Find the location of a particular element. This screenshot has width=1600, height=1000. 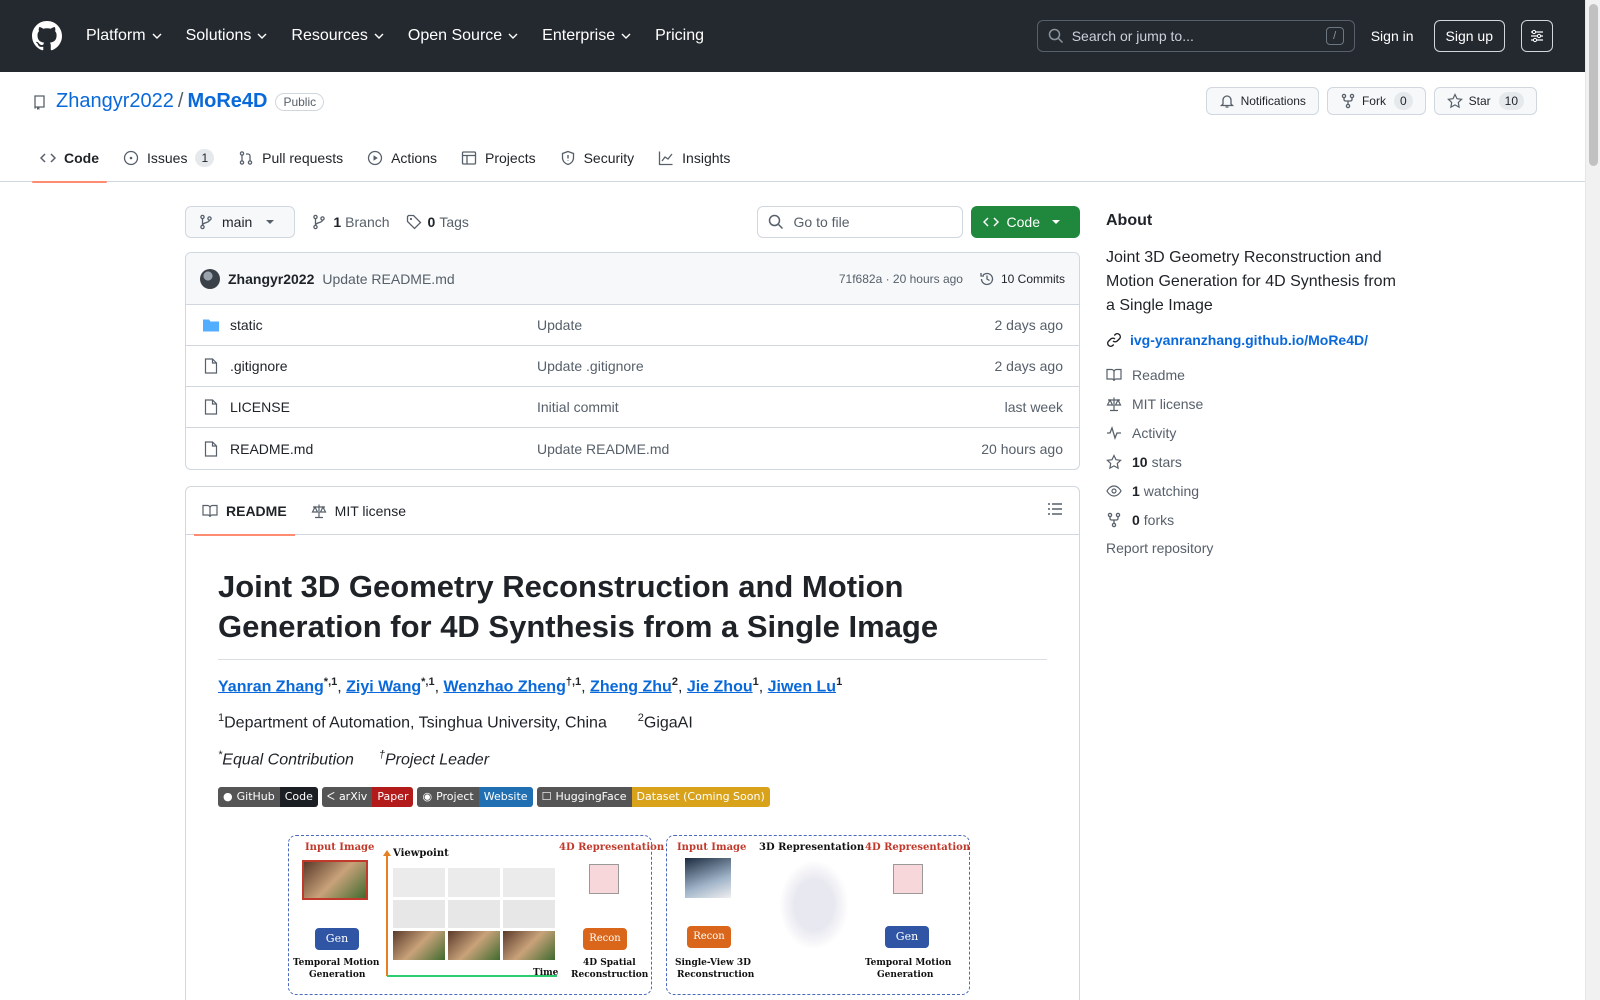

badge-left-text: arXiv is located at coordinates (353, 797).